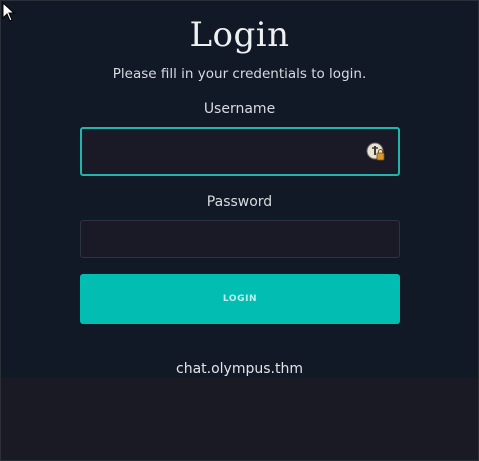 This screenshot has width=479, height=461. Describe the element at coordinates (239, 109) in the screenshot. I see `username-label: Username` at that location.